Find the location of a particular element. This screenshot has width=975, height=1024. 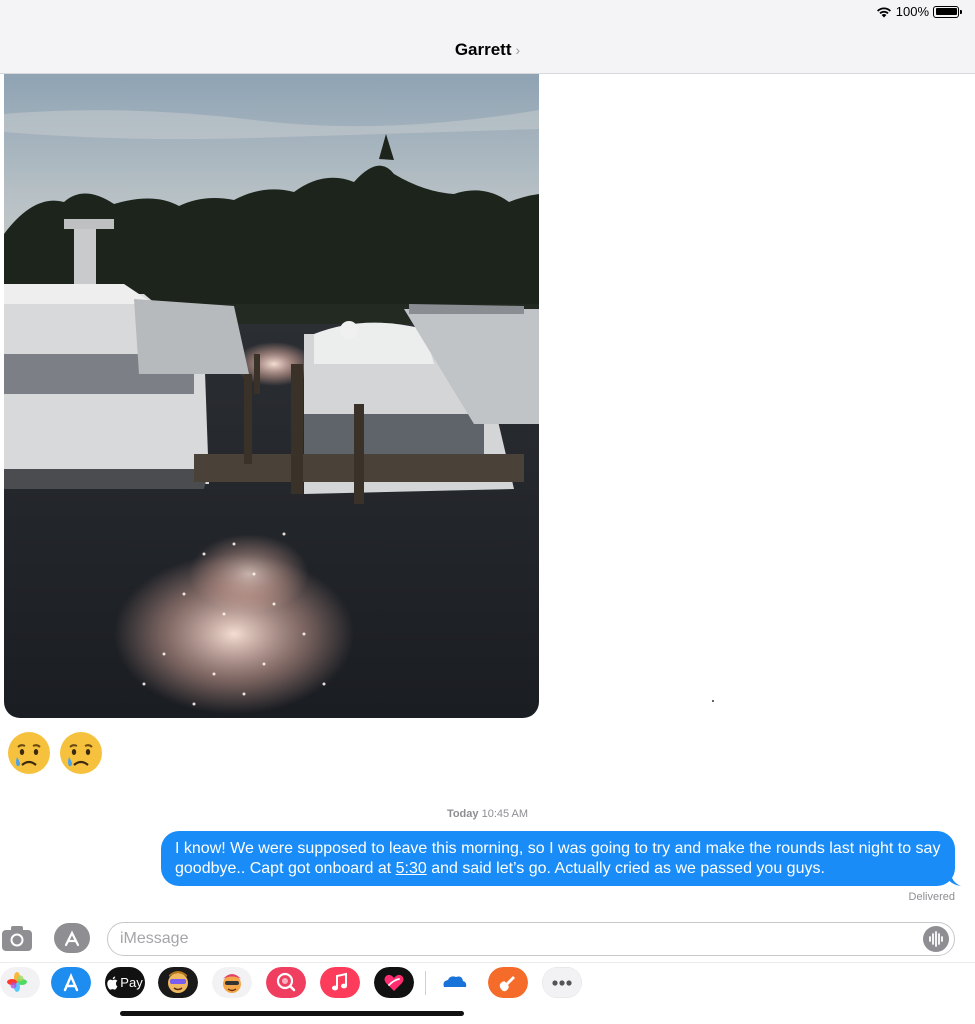

message-timestamp: Today 10:45 AM is located at coordinates (487, 814).